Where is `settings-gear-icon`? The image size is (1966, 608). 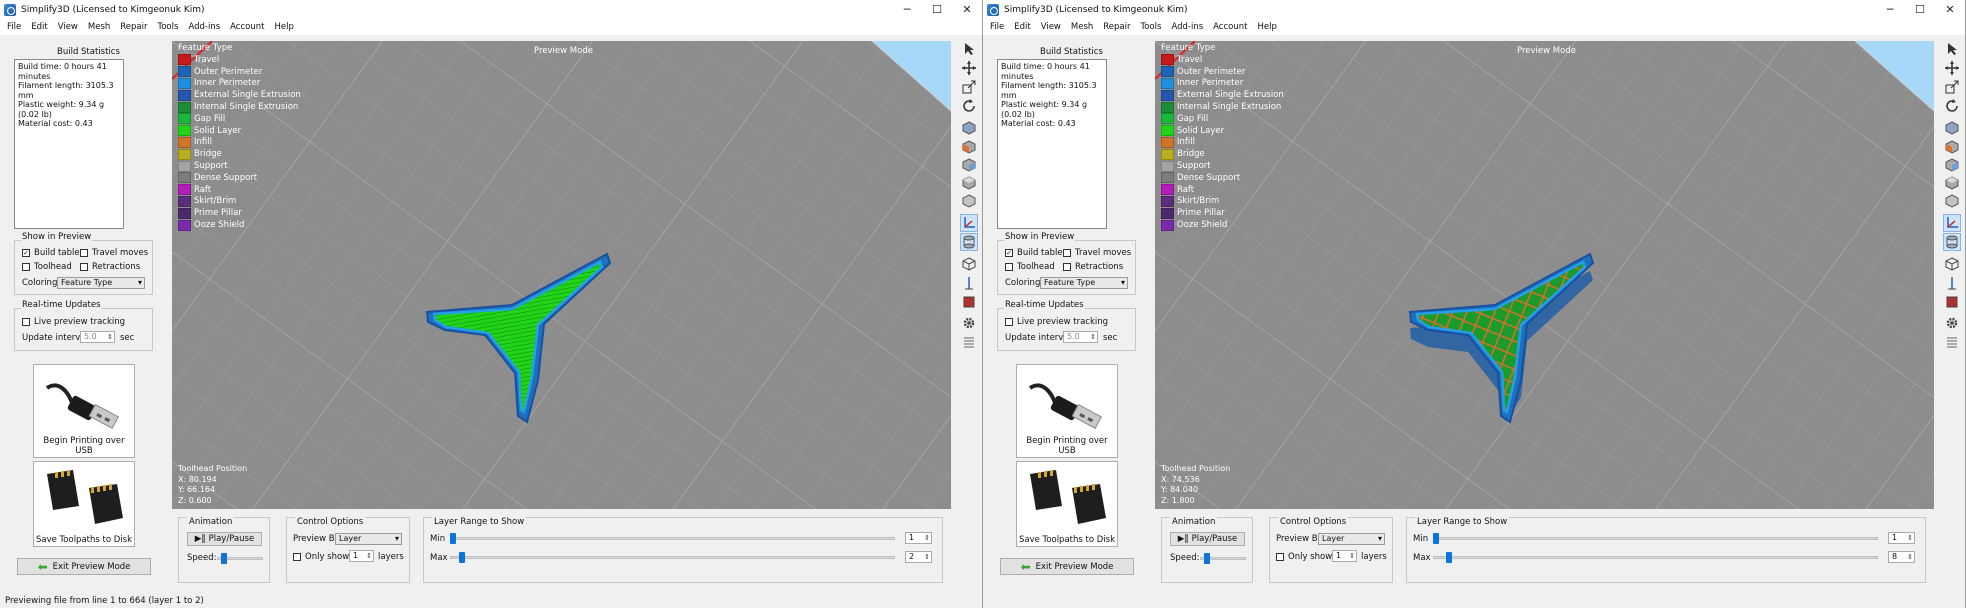
settings-gear-icon is located at coordinates (969, 323).